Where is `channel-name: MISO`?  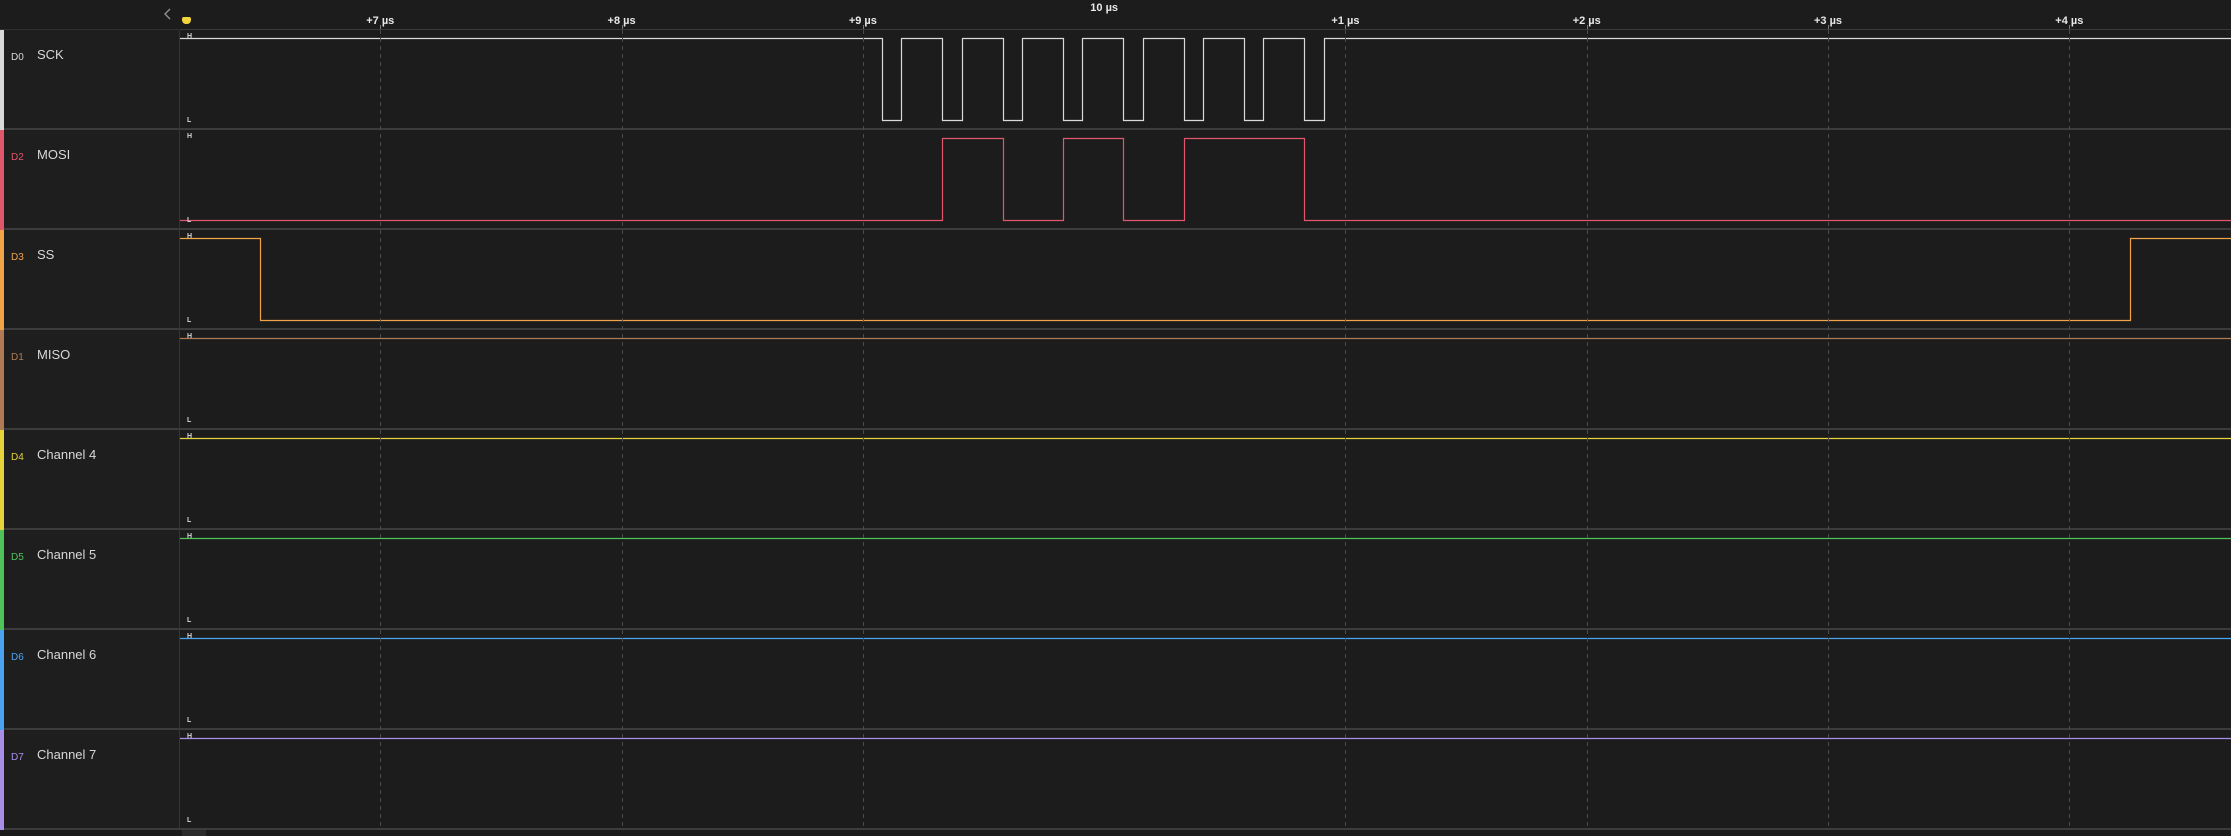
channel-name: MISO is located at coordinates (53, 354).